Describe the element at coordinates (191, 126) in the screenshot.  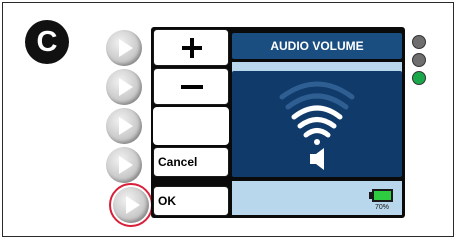
I see `blank-key` at that location.